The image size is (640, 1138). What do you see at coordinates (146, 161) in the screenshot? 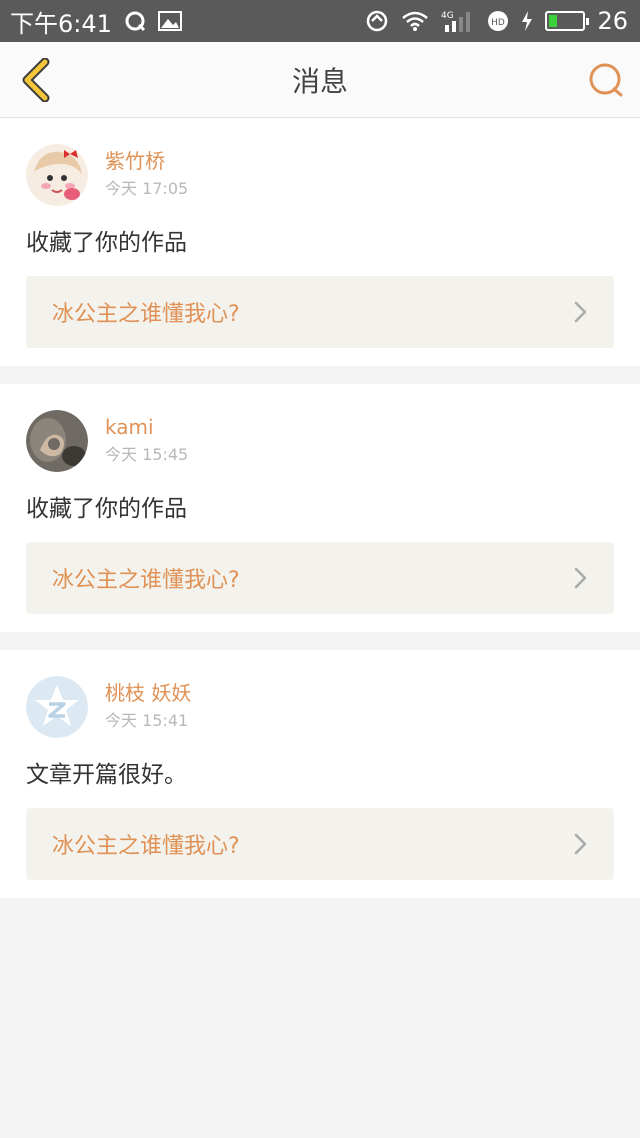
I see `username: 紫竹桥` at bounding box center [146, 161].